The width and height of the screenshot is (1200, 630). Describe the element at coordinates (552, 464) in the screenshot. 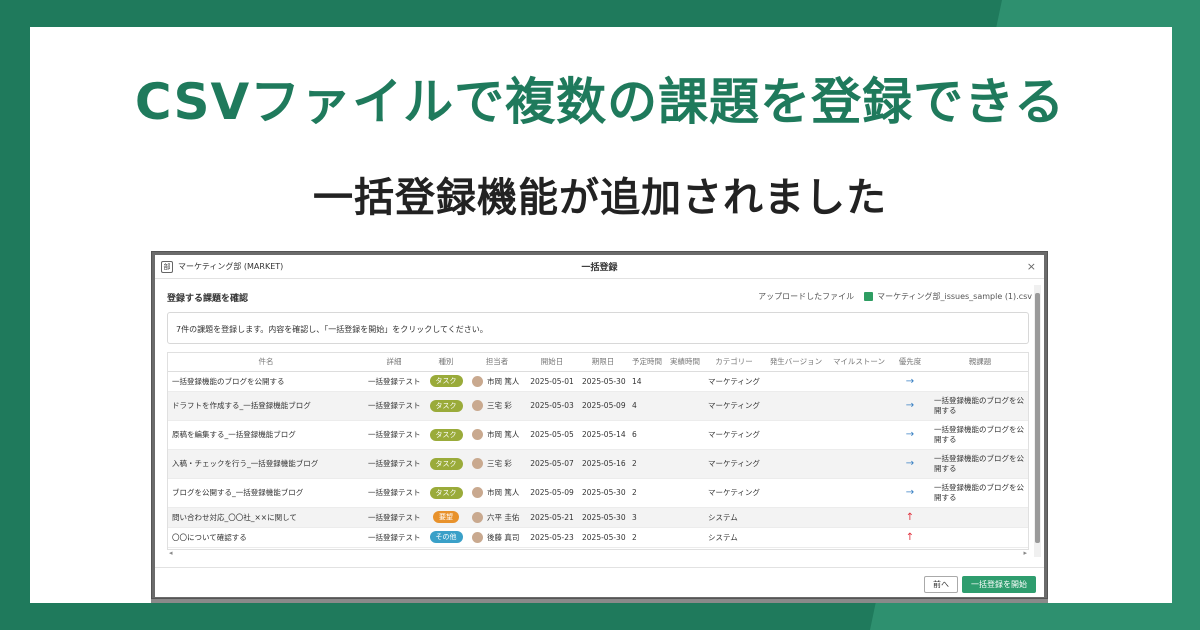

I see `cell-start-date: 2025-05-07` at that location.